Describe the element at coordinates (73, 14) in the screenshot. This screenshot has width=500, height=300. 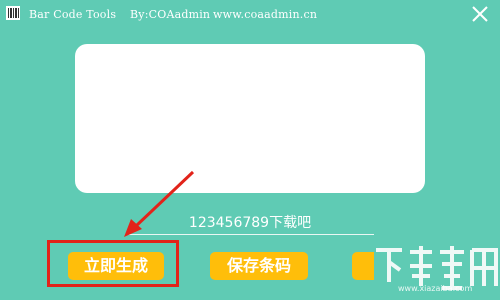
I see `app-title: Bar Code Tools` at that location.